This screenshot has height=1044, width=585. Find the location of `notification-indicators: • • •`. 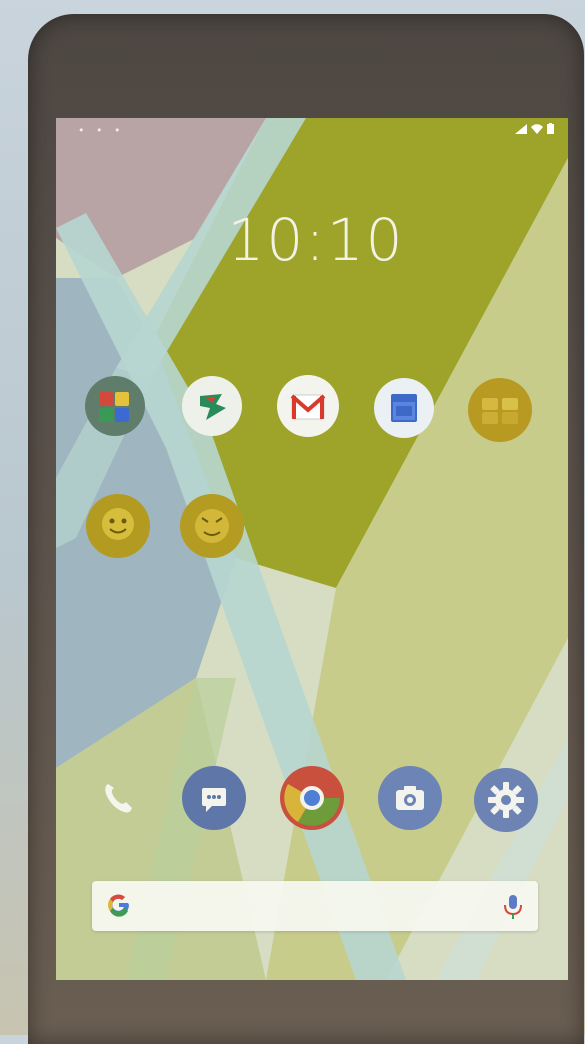

notification-indicators: • • • is located at coordinates (101, 130).